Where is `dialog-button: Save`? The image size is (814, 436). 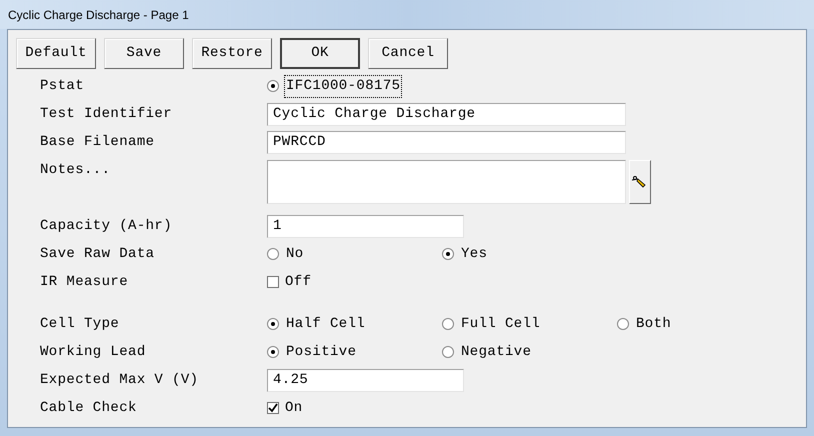 dialog-button: Save is located at coordinates (144, 53).